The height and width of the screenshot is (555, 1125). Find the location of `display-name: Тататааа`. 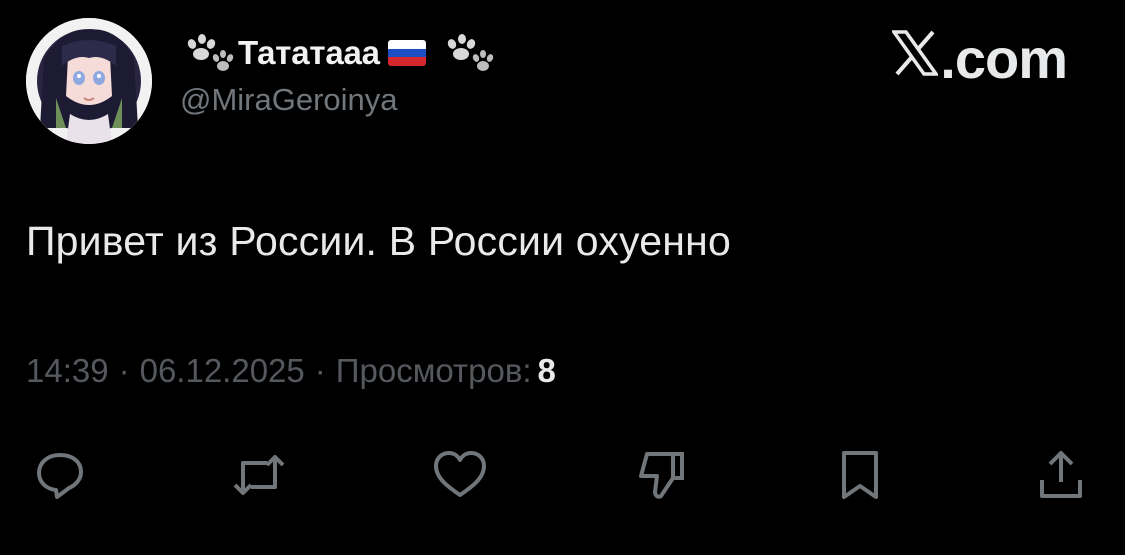

display-name: Тататааа is located at coordinates (309, 53).